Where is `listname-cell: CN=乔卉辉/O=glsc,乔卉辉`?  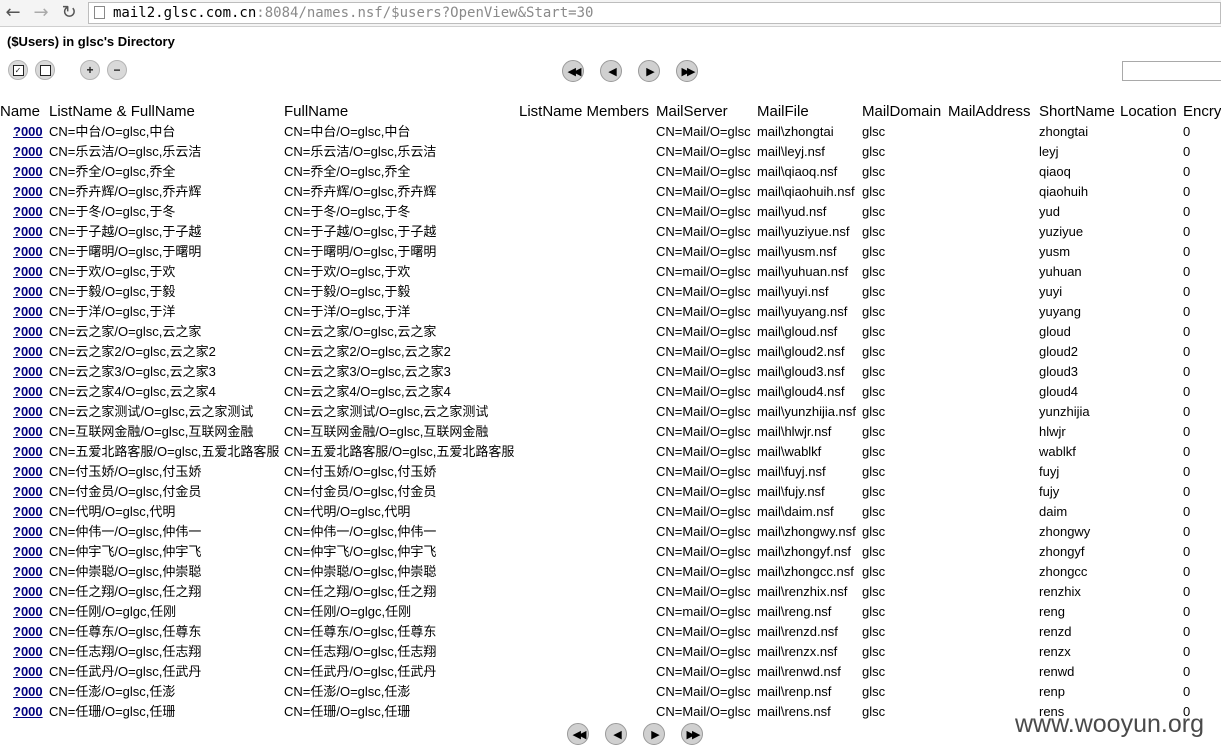 listname-cell: CN=乔卉辉/O=glsc,乔卉辉 is located at coordinates (125, 191).